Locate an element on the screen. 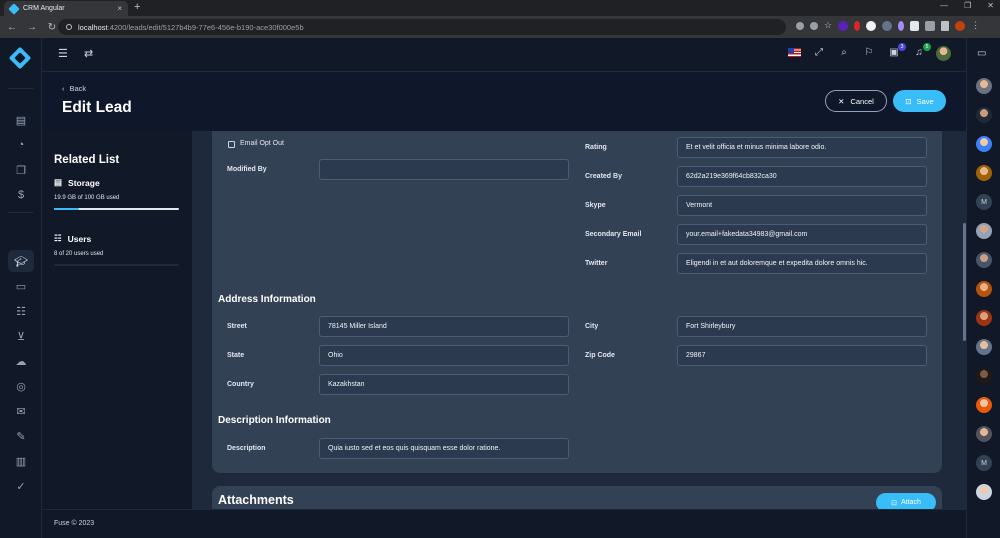  users-heading: ☷ Users is located at coordinates (72, 238).